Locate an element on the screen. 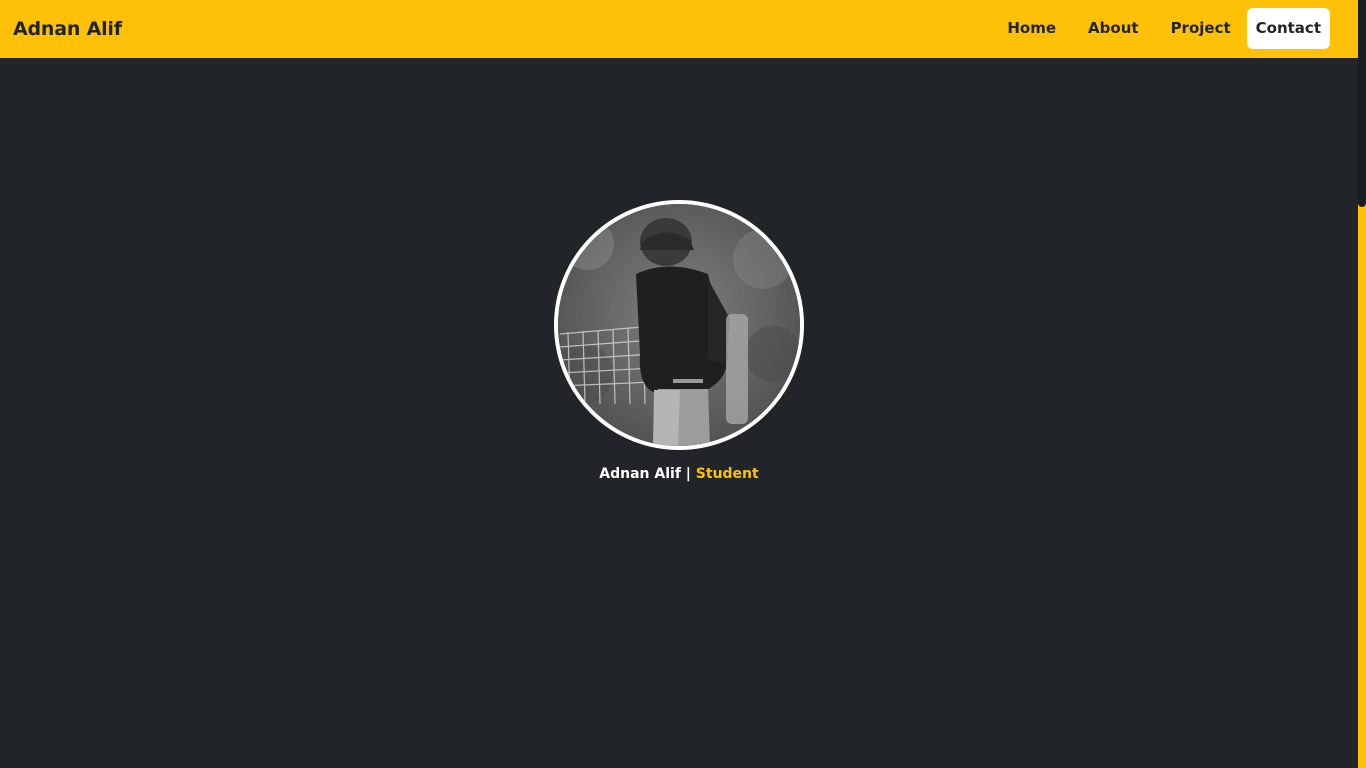 This screenshot has height=768, width=1366. avatar is located at coordinates (679, 325).